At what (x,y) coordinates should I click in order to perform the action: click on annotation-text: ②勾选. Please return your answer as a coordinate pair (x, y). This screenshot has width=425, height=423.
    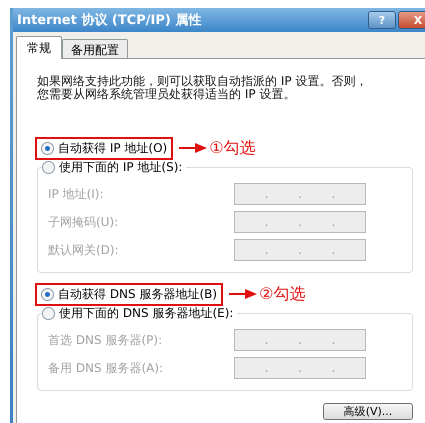
    Looking at the image, I should click on (282, 294).